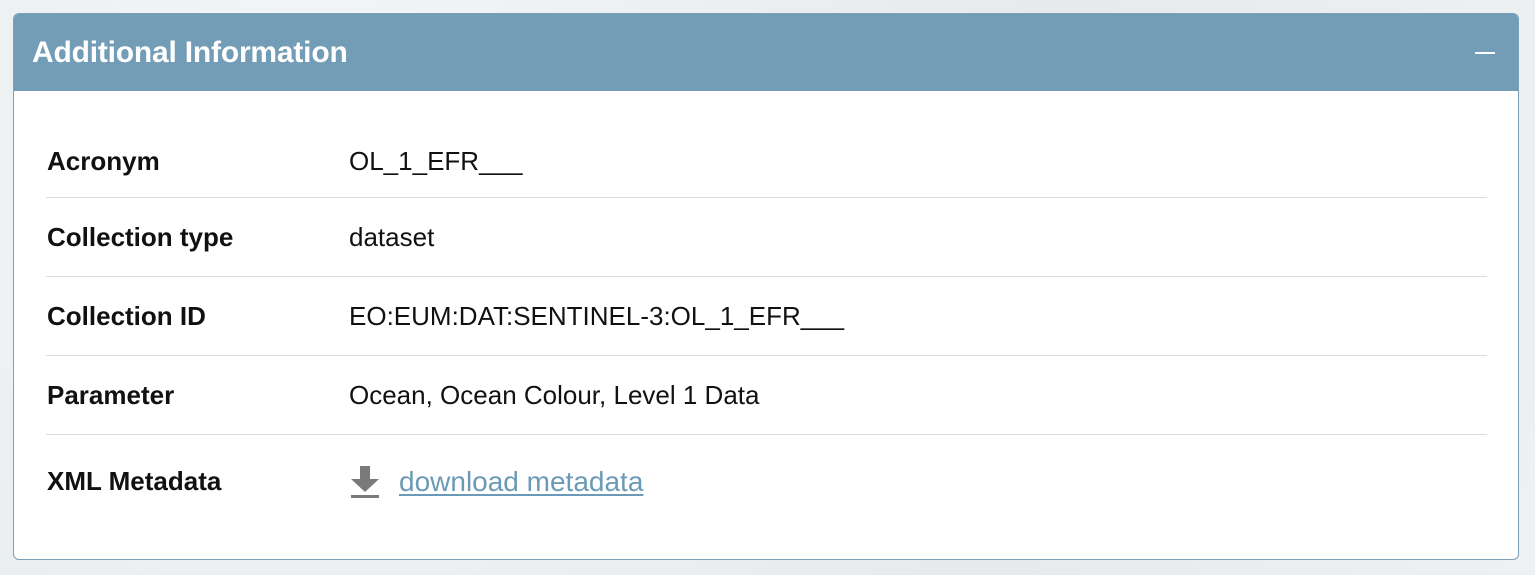 The width and height of the screenshot is (1535, 575). Describe the element at coordinates (134, 481) in the screenshot. I see `row-label: XML Metadata` at that location.